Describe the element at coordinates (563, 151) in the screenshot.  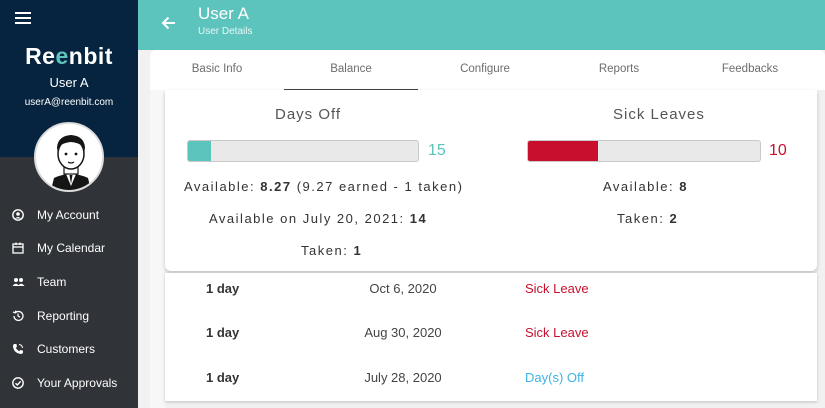
I see `sick-leaves-progress-fill` at that location.